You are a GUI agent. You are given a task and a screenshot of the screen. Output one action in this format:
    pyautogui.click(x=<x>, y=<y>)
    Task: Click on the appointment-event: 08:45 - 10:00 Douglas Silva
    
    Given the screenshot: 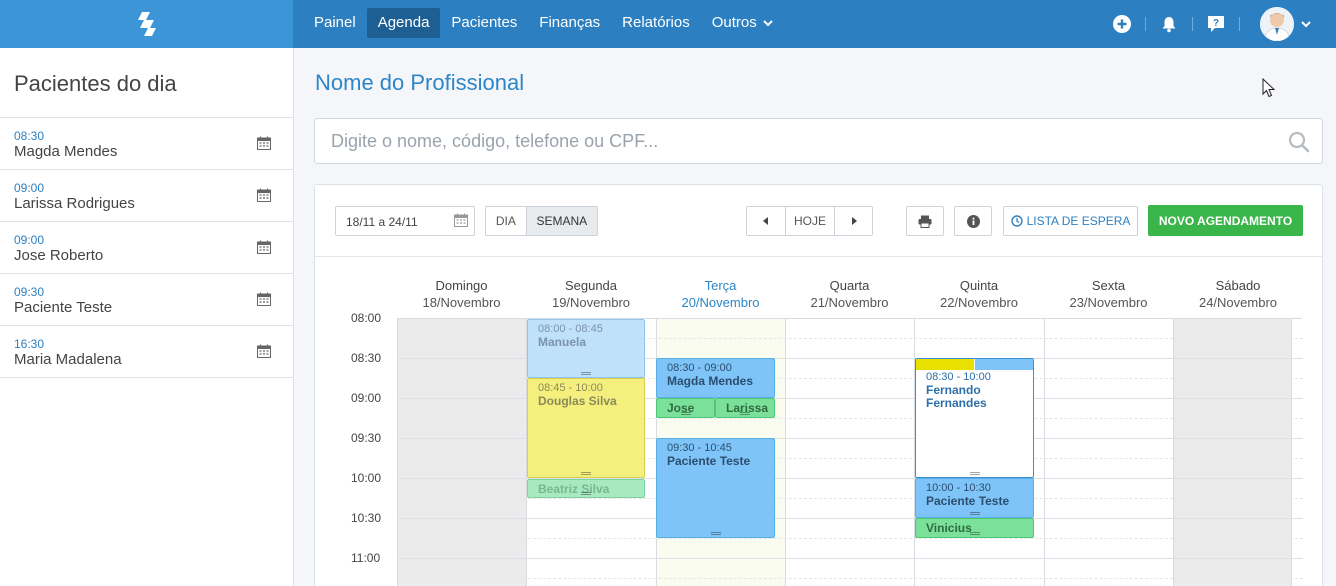 What is the action you would take?
    pyautogui.click(x=586, y=428)
    